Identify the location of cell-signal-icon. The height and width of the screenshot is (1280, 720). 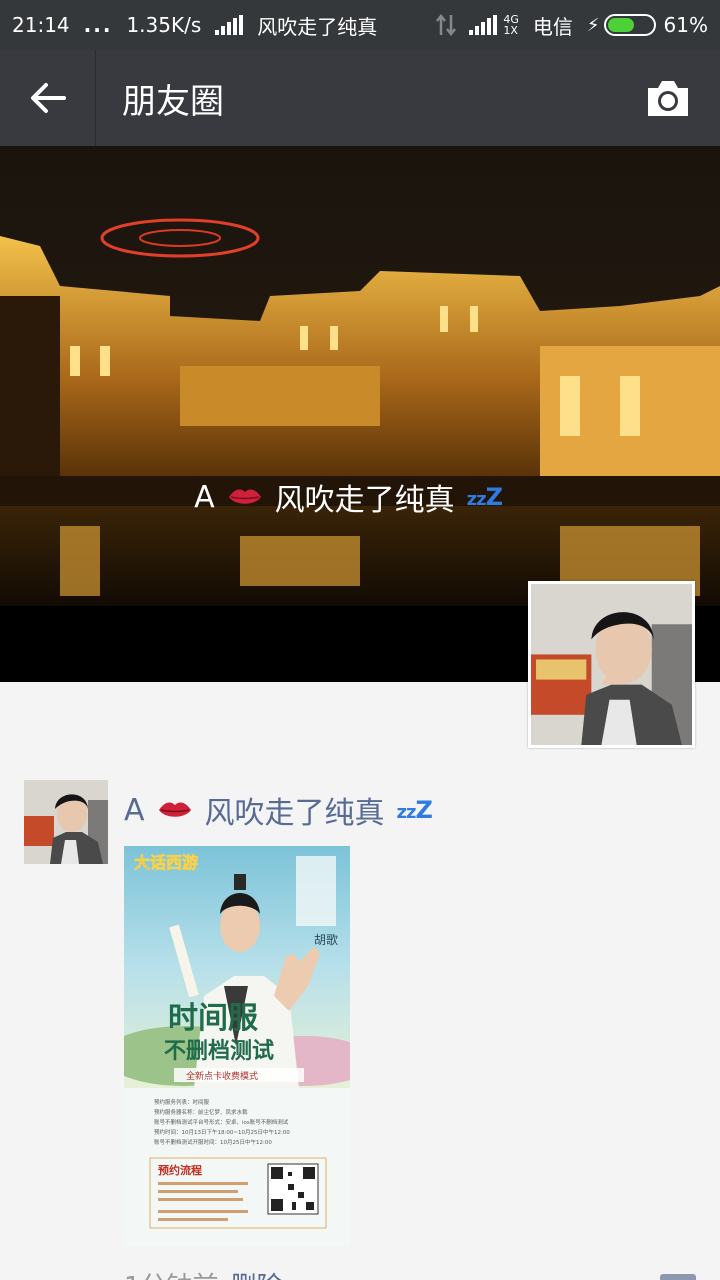
(483, 25).